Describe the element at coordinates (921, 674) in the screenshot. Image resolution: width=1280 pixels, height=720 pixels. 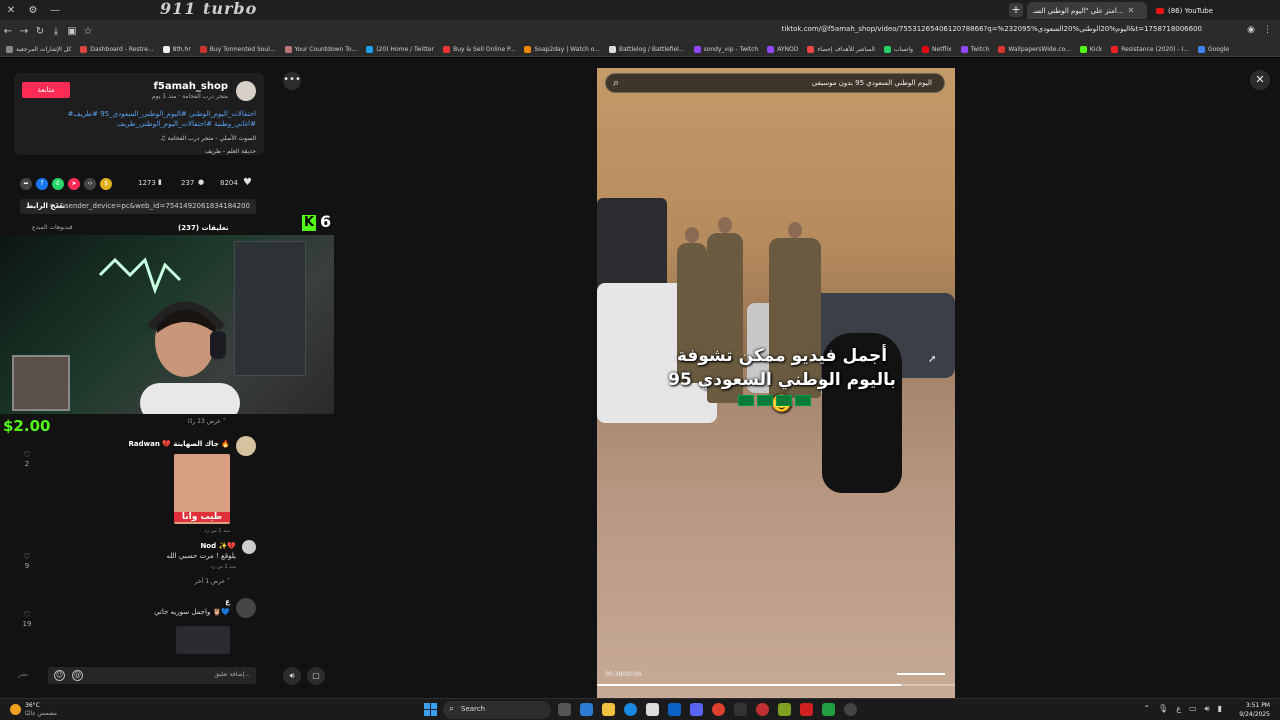
I see `playback-handle` at that location.